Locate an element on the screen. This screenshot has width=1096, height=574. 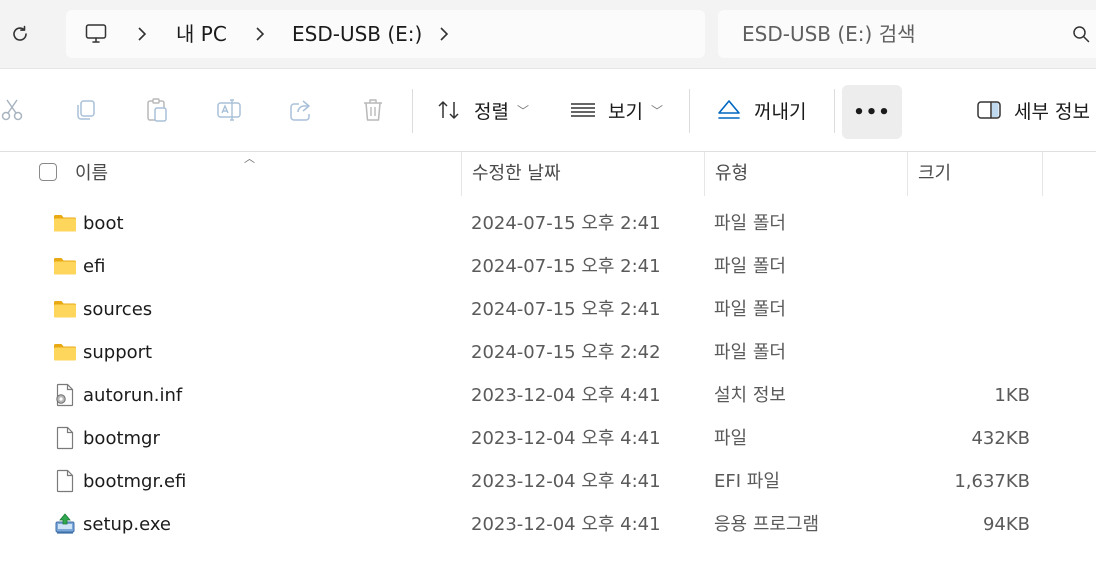
select-all-checkbox is located at coordinates (48, 172).